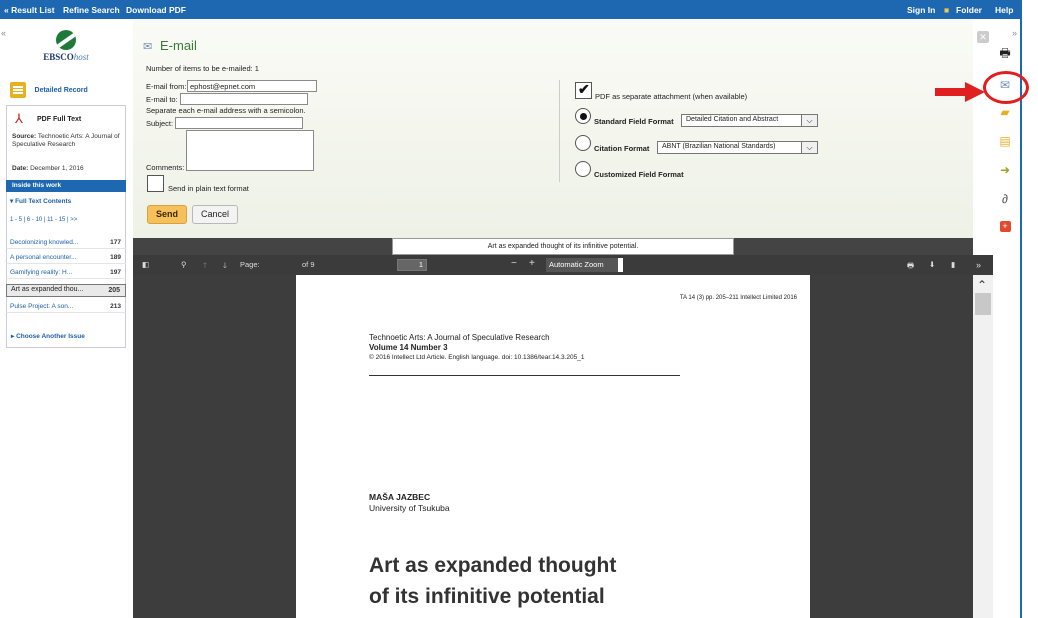 The width and height of the screenshot is (1038, 618). What do you see at coordinates (165, 167) in the screenshot?
I see `comments-label: Comments:` at bounding box center [165, 167].